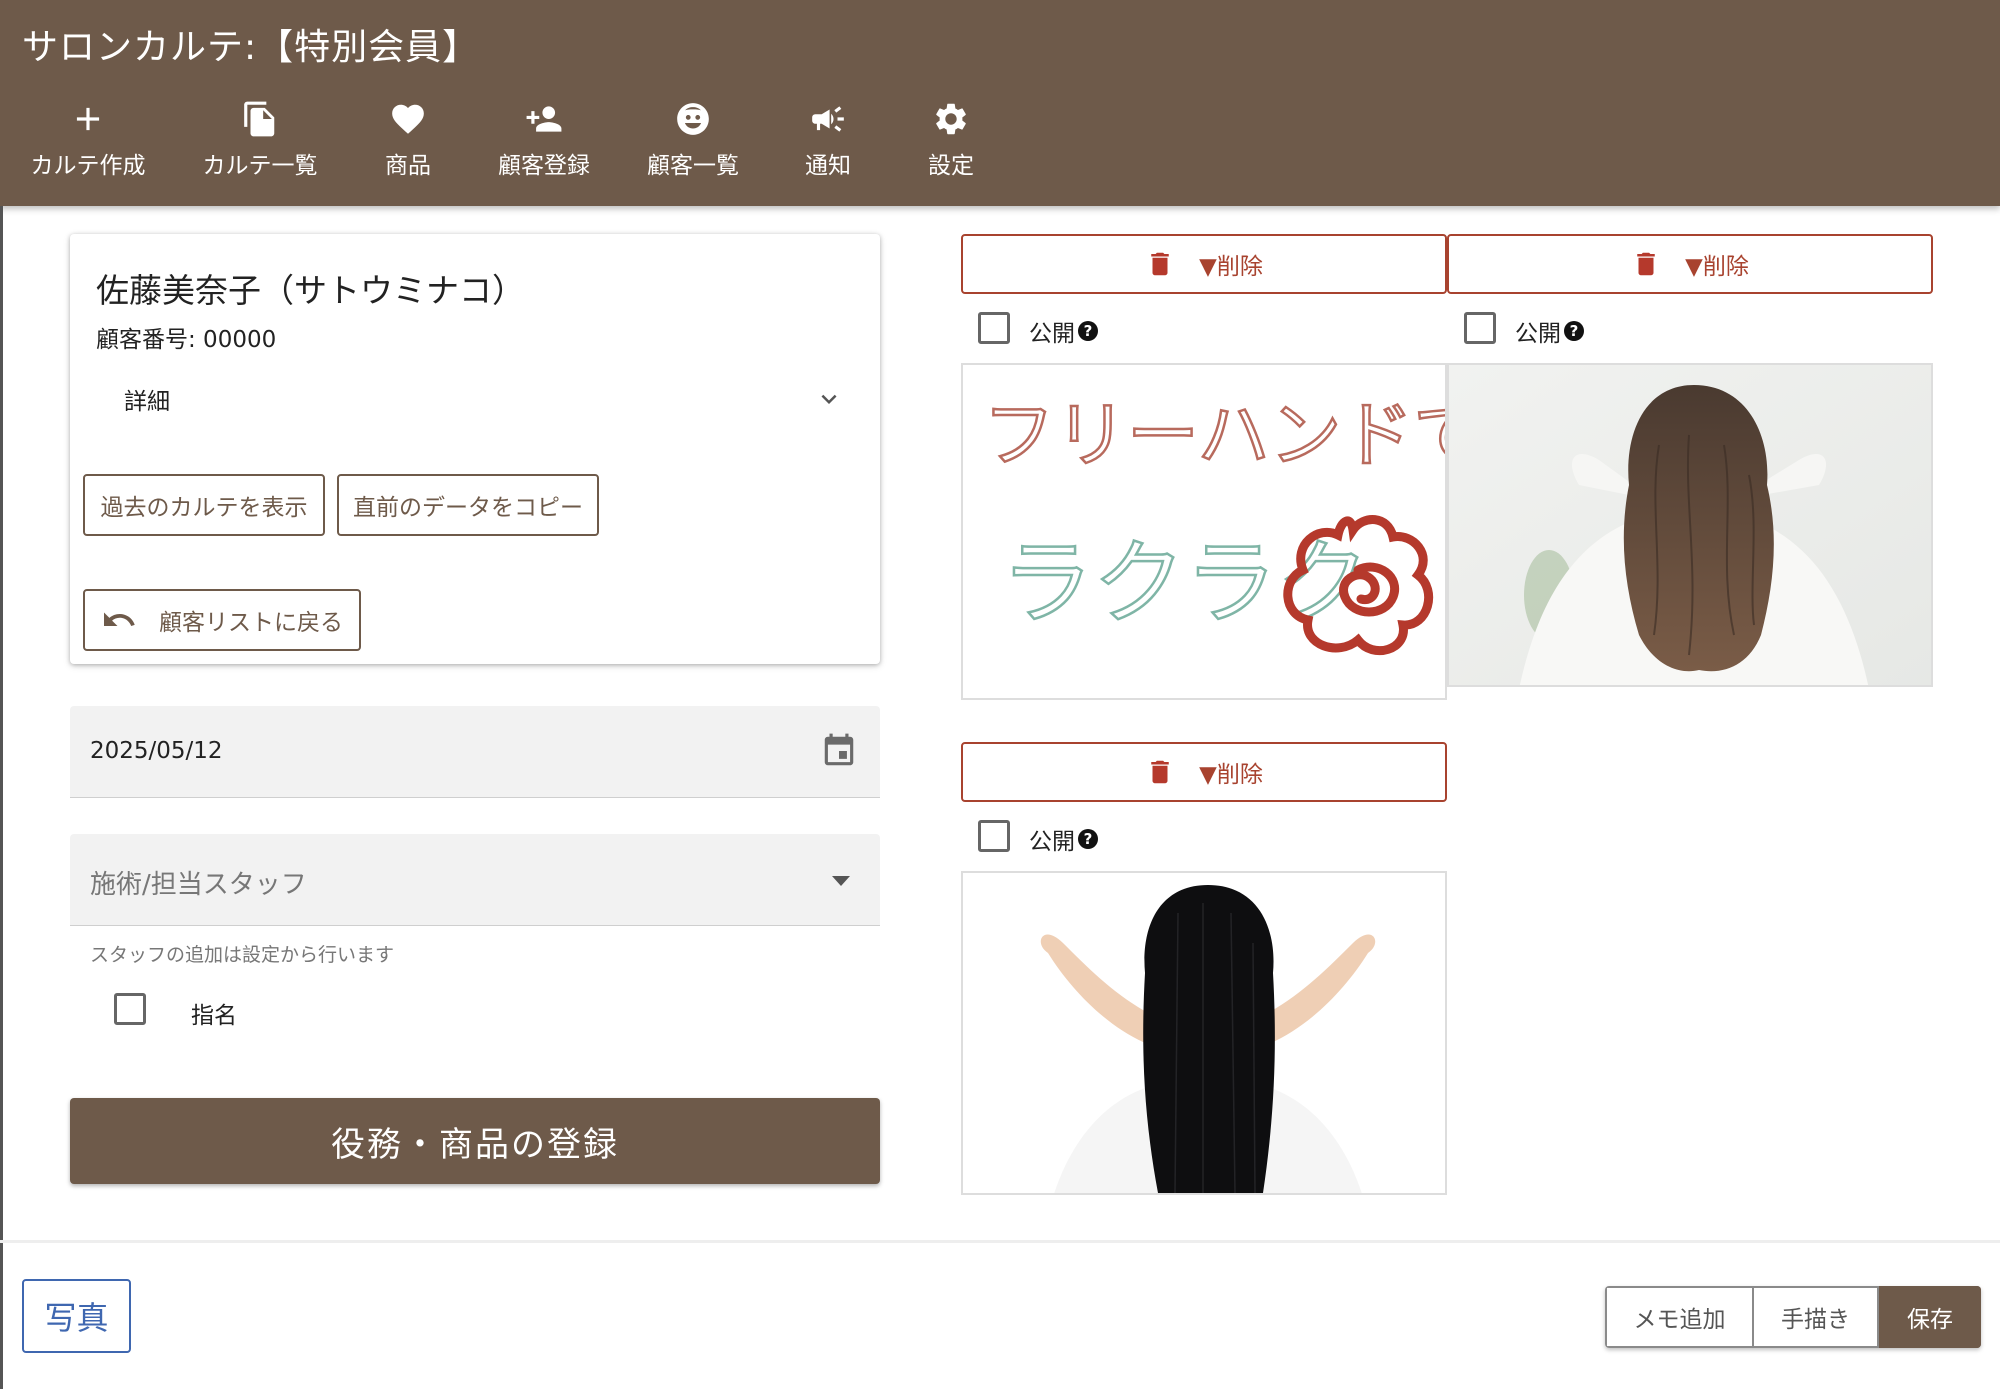  What do you see at coordinates (251, 623) in the screenshot?
I see `button-label: 顧客リストに戻る` at bounding box center [251, 623].